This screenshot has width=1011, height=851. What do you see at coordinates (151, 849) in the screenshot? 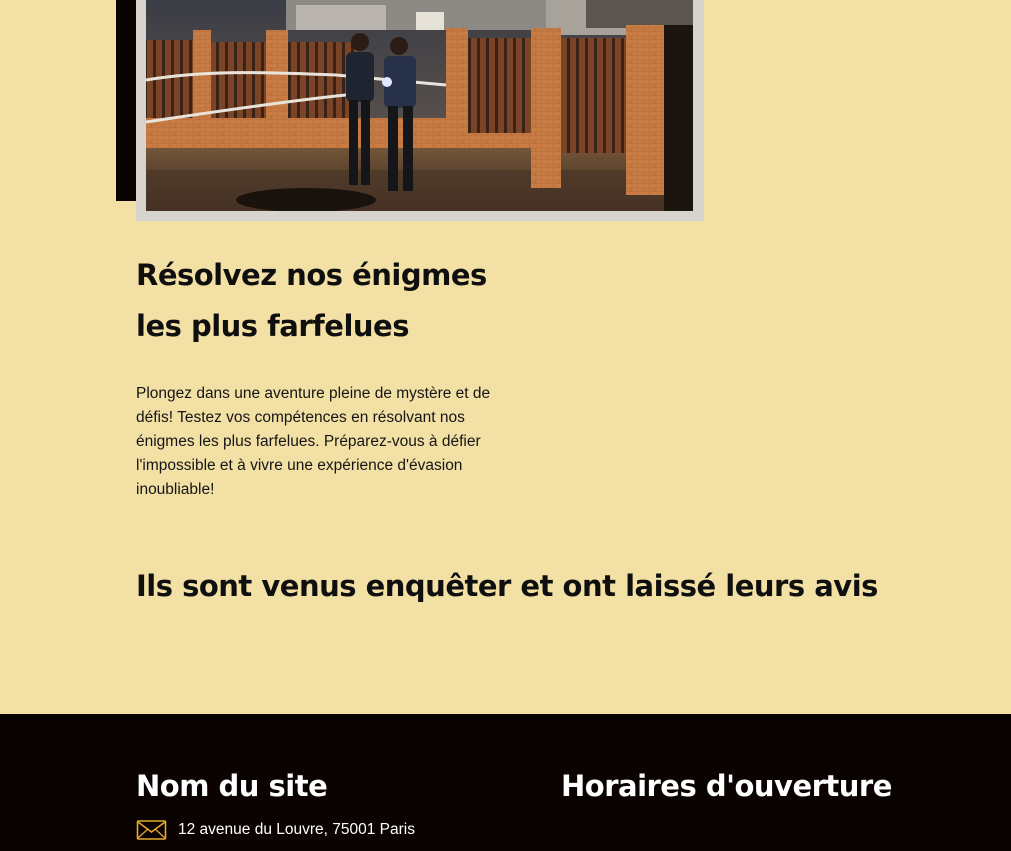
I see `phone-icon` at bounding box center [151, 849].